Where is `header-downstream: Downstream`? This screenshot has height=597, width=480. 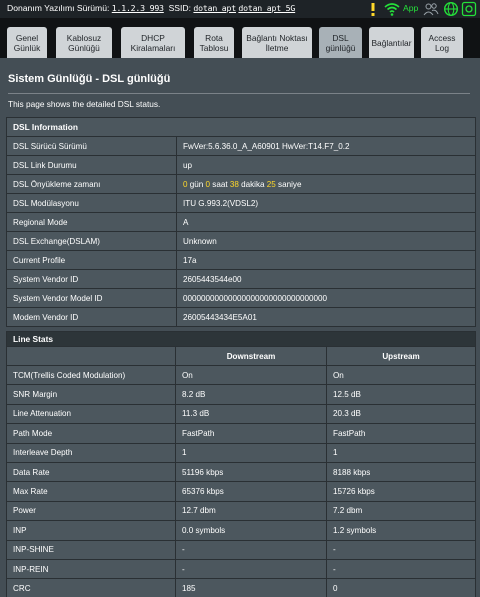 header-downstream: Downstream is located at coordinates (251, 356).